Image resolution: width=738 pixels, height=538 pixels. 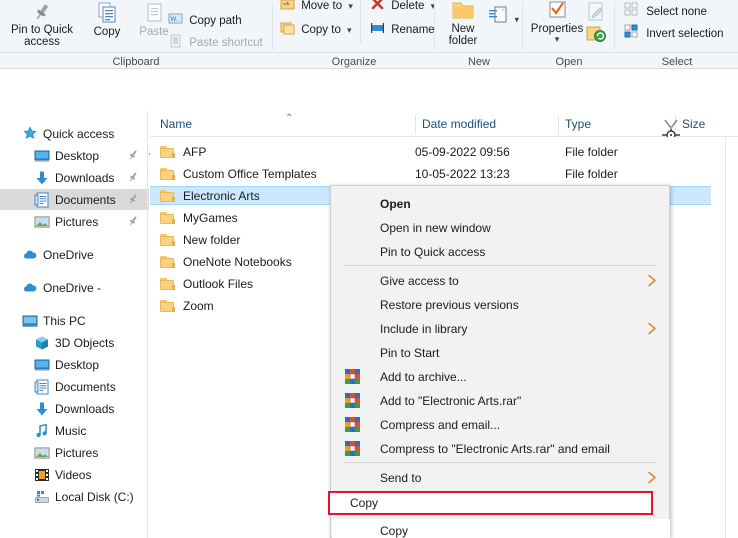 What do you see at coordinates (238, 174) in the screenshot?
I see `file-name-cell: Custom Office Templates` at bounding box center [238, 174].